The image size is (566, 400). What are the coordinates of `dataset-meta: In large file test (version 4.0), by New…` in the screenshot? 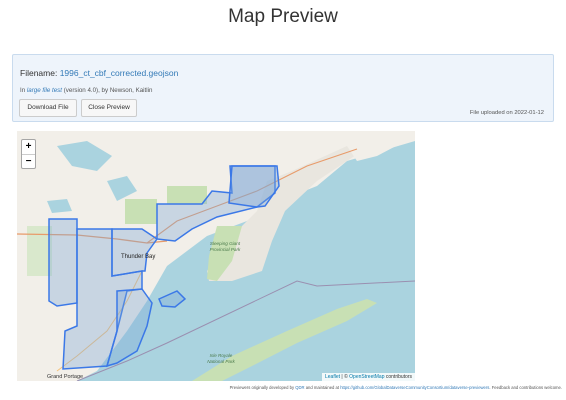 It's located at (86, 90).